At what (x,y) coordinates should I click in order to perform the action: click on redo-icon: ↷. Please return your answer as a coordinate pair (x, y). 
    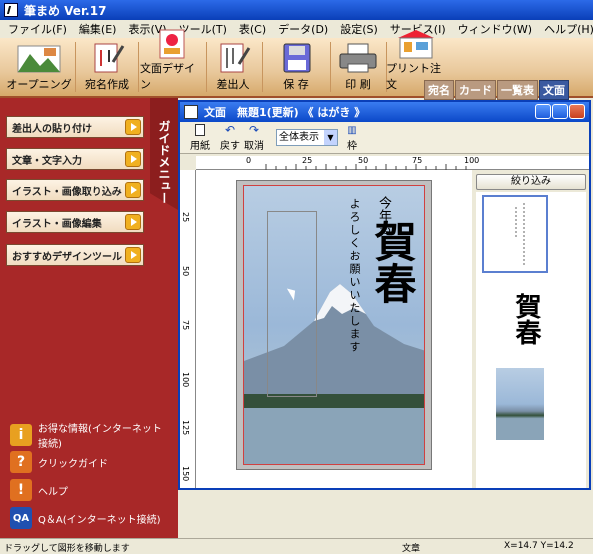
    Looking at the image, I should click on (254, 130).